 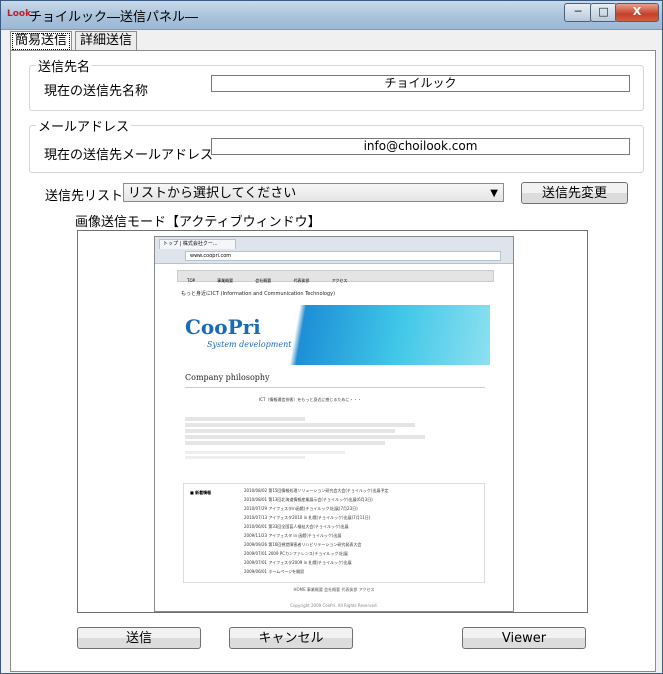 What do you see at coordinates (41, 41) in the screenshot?
I see `tab-simple-send: 簡易送信` at bounding box center [41, 41].